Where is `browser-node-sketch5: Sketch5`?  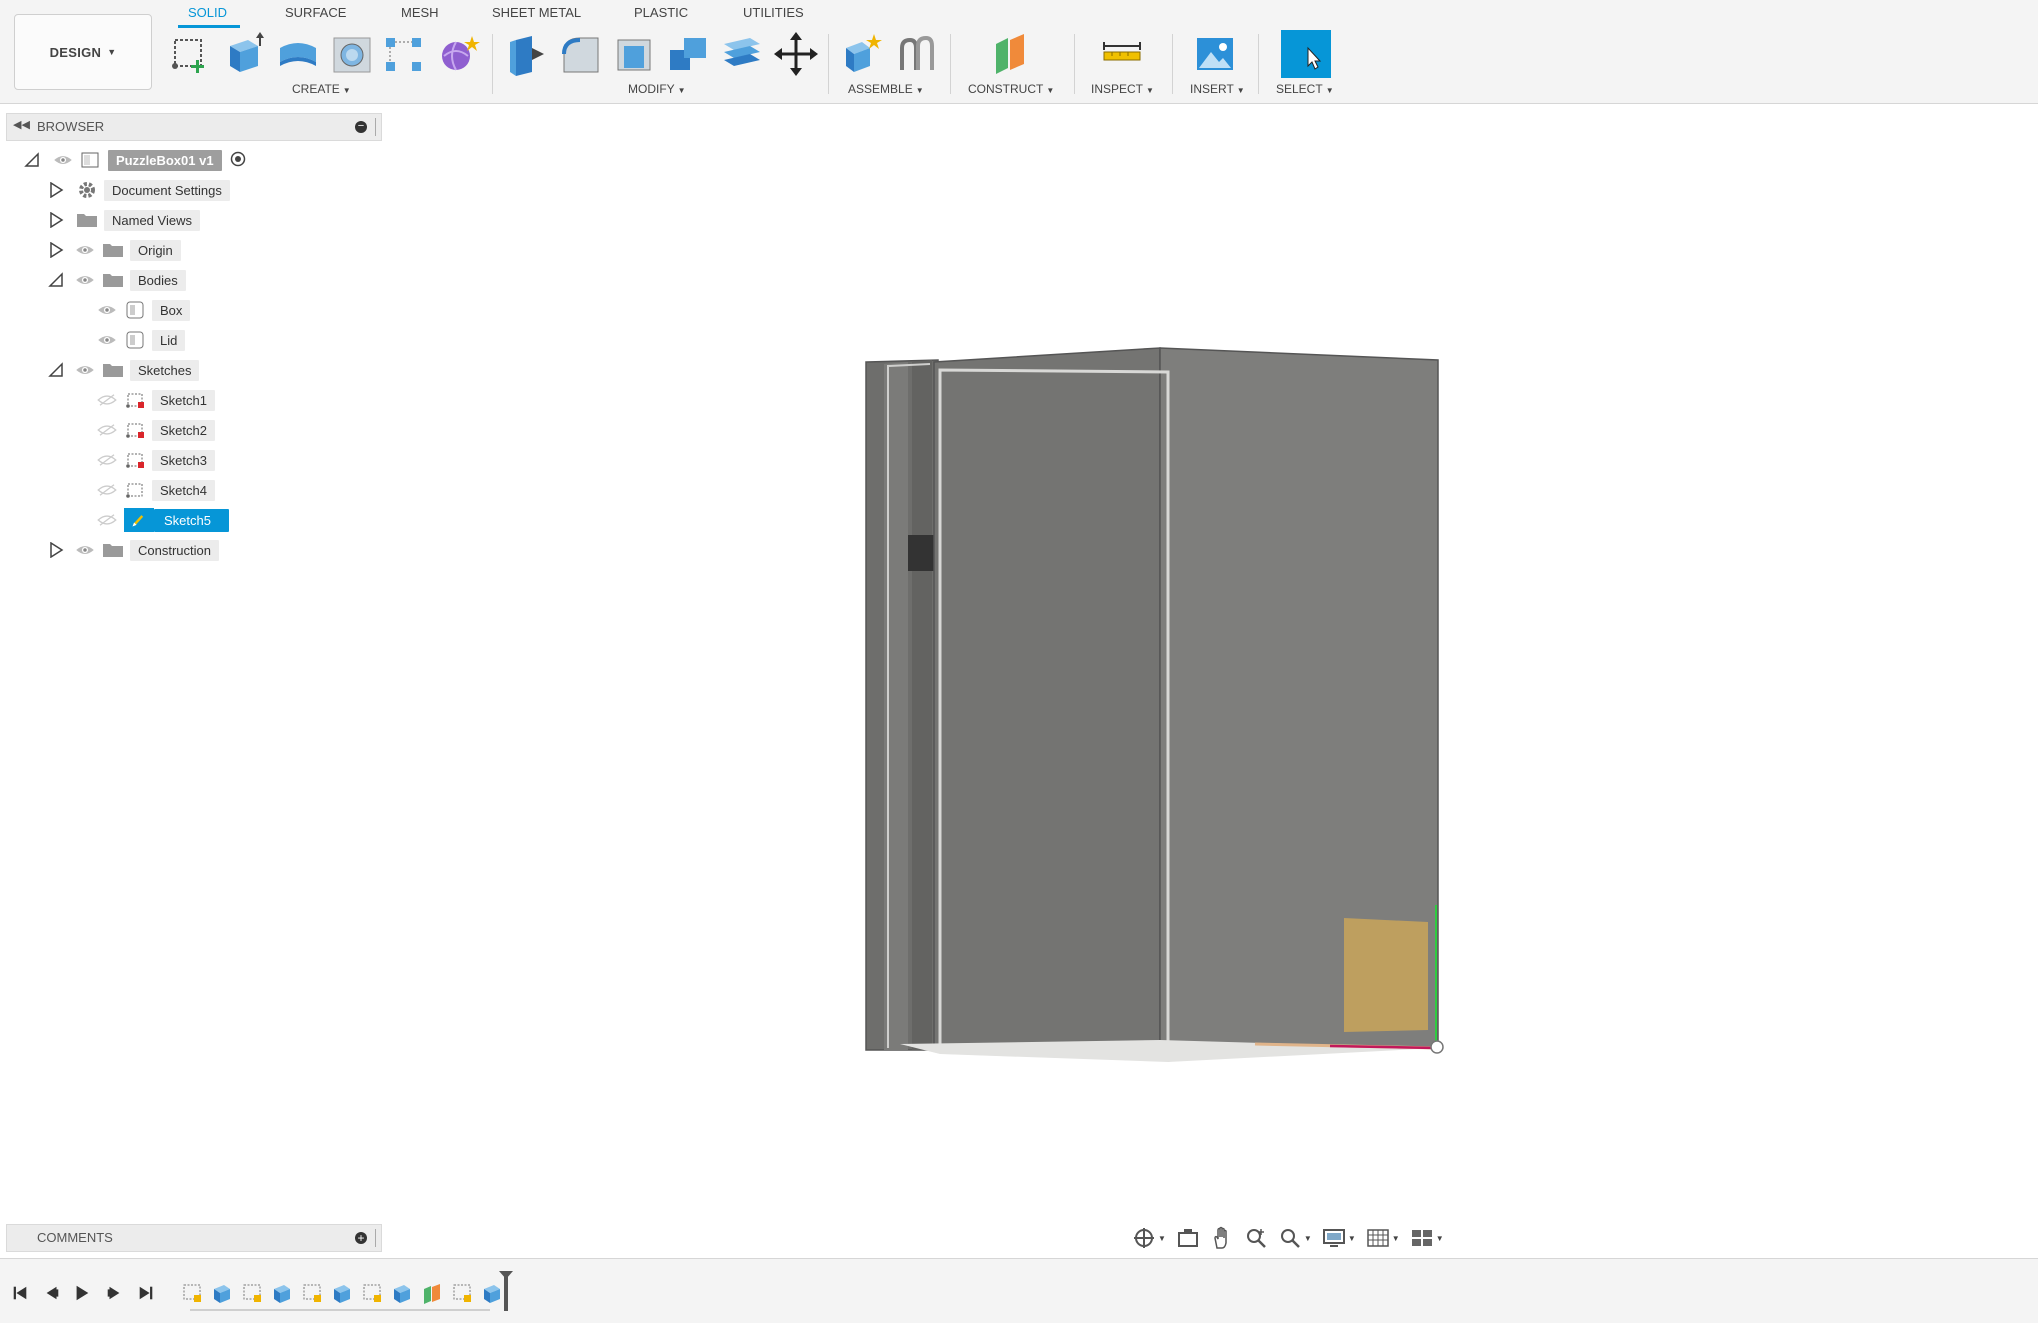
browser-node-sketch5: Sketch5 is located at coordinates (162, 520).